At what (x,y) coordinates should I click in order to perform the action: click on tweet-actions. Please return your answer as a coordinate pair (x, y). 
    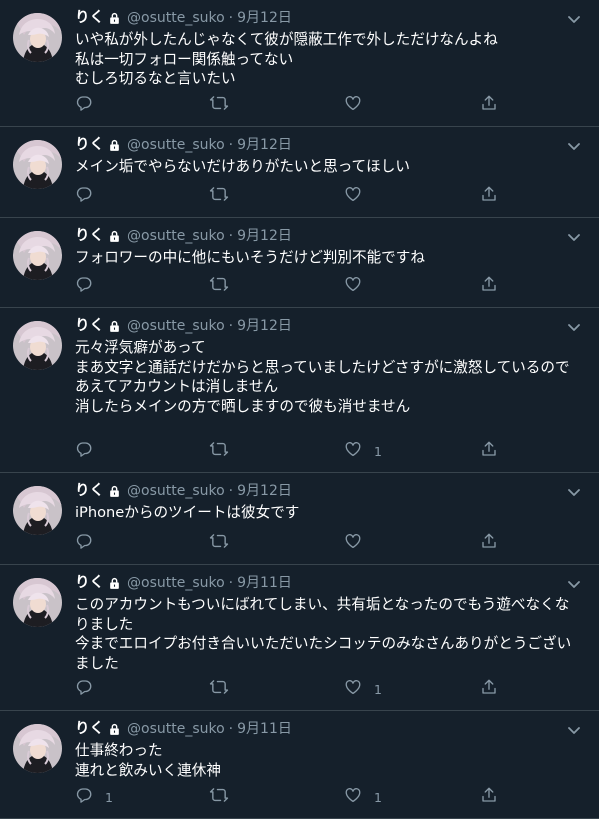
    Looking at the image, I should click on (327, 196).